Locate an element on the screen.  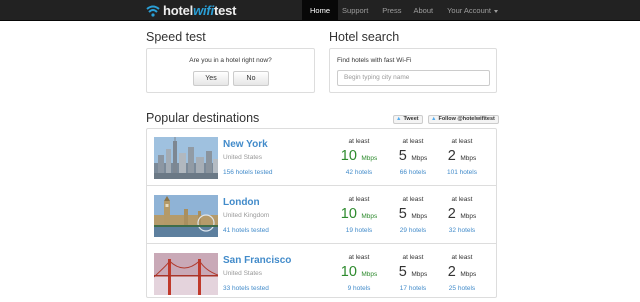
caret-down-icon is located at coordinates (496, 11).